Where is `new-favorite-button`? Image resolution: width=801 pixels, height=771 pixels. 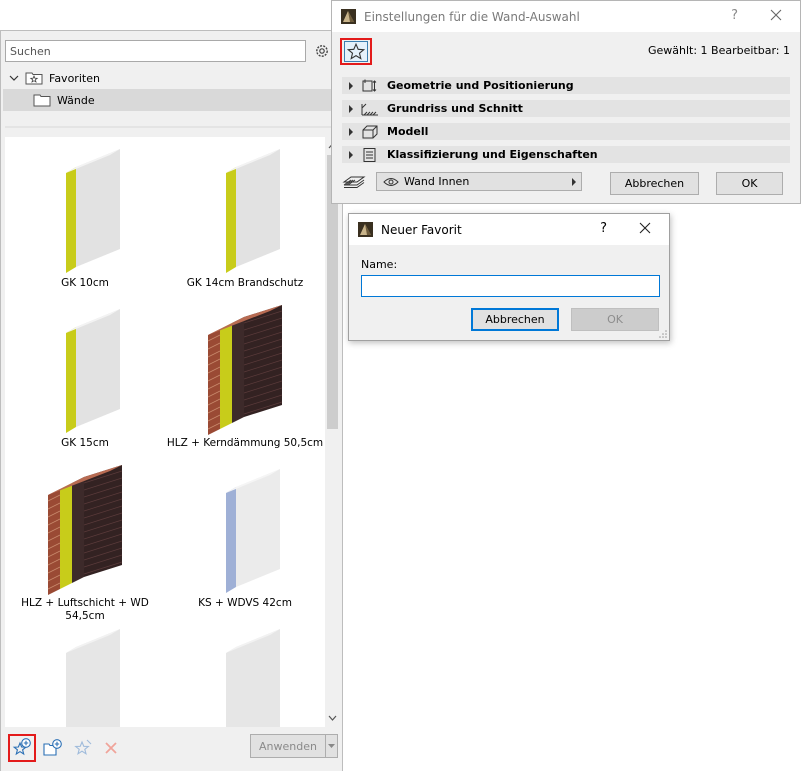 new-favorite-button is located at coordinates (22, 748).